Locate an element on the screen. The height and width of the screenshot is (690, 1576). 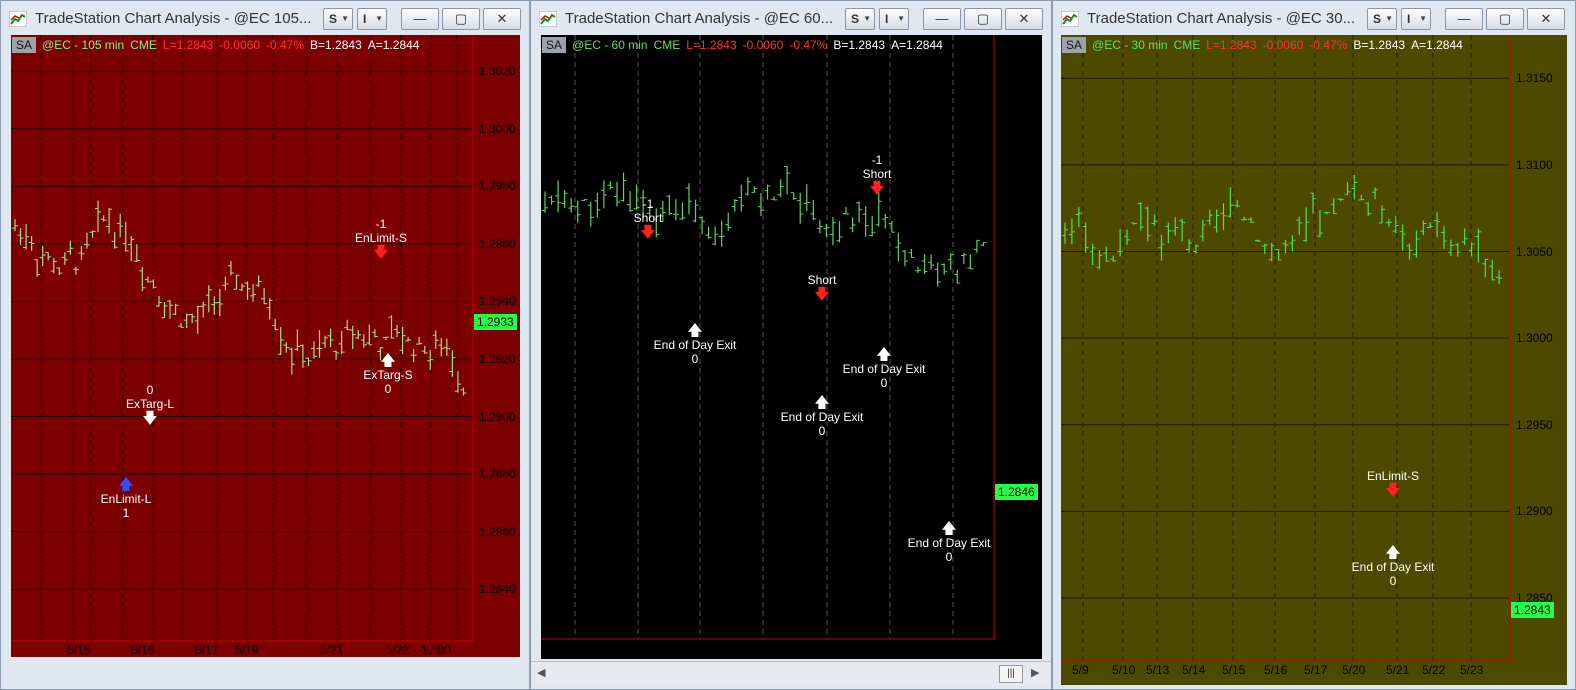
last-price-tag: 1.2843 is located at coordinates (1532, 610).